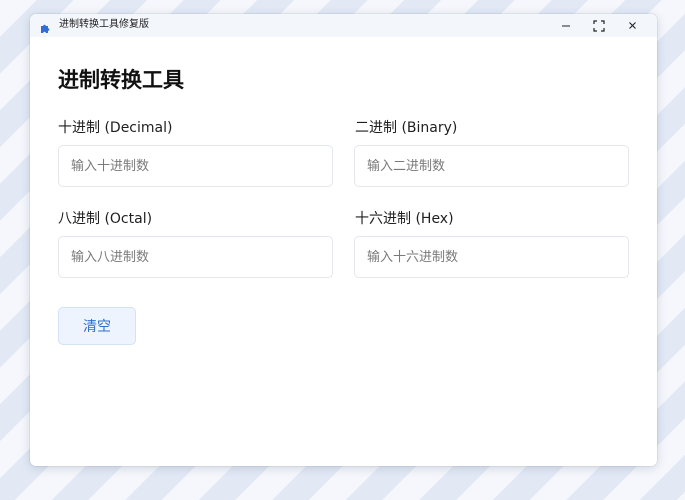 The height and width of the screenshot is (500, 685). I want to click on clear-button: 清空, so click(97, 326).